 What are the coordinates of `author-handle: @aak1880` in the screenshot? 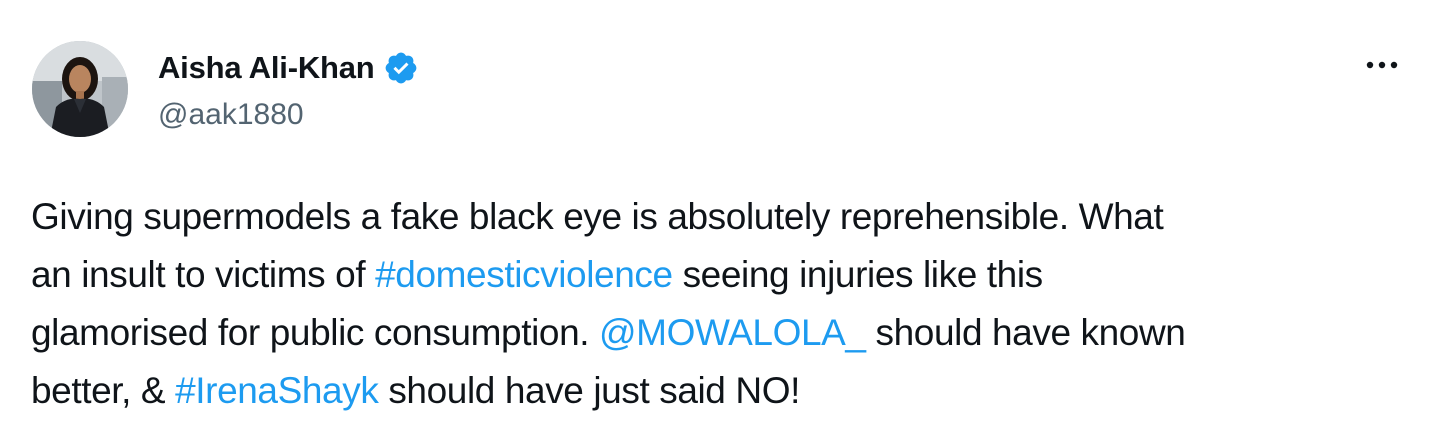 It's located at (231, 115).